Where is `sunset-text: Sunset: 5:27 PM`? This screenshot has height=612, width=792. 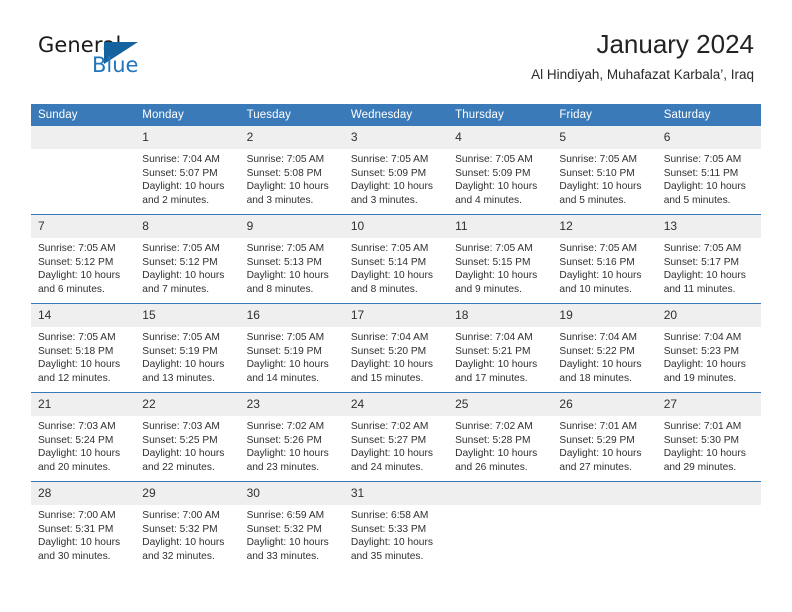 sunset-text: Sunset: 5:27 PM is located at coordinates (388, 440).